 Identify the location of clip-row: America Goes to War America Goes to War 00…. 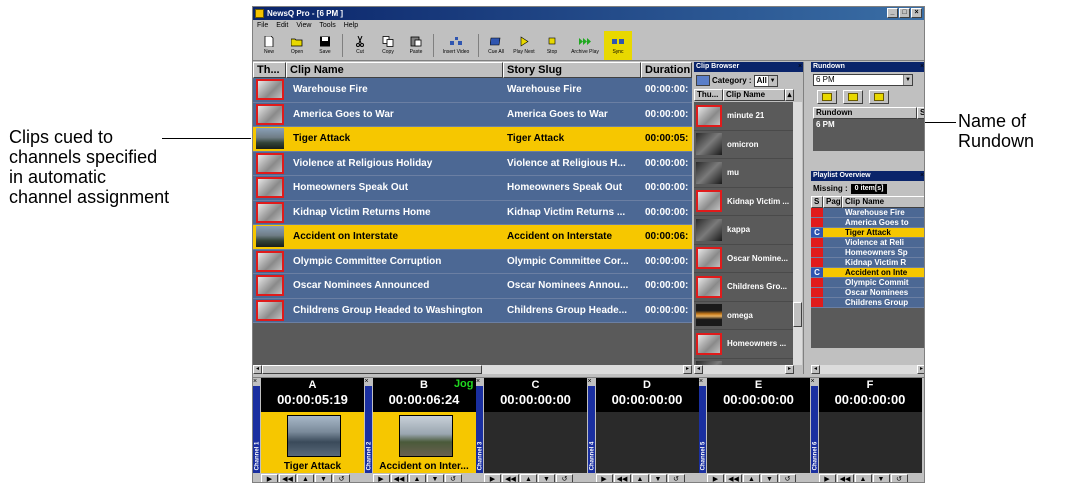
(472, 114).